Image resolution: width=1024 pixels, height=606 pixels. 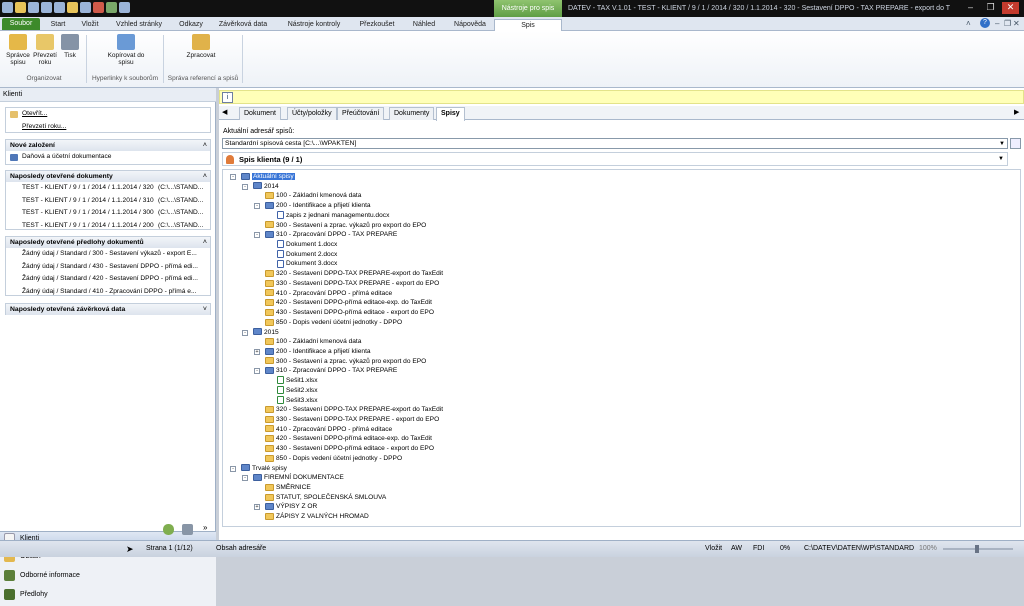 What do you see at coordinates (72, 7) in the screenshot?
I see `folder-icon` at bounding box center [72, 7].